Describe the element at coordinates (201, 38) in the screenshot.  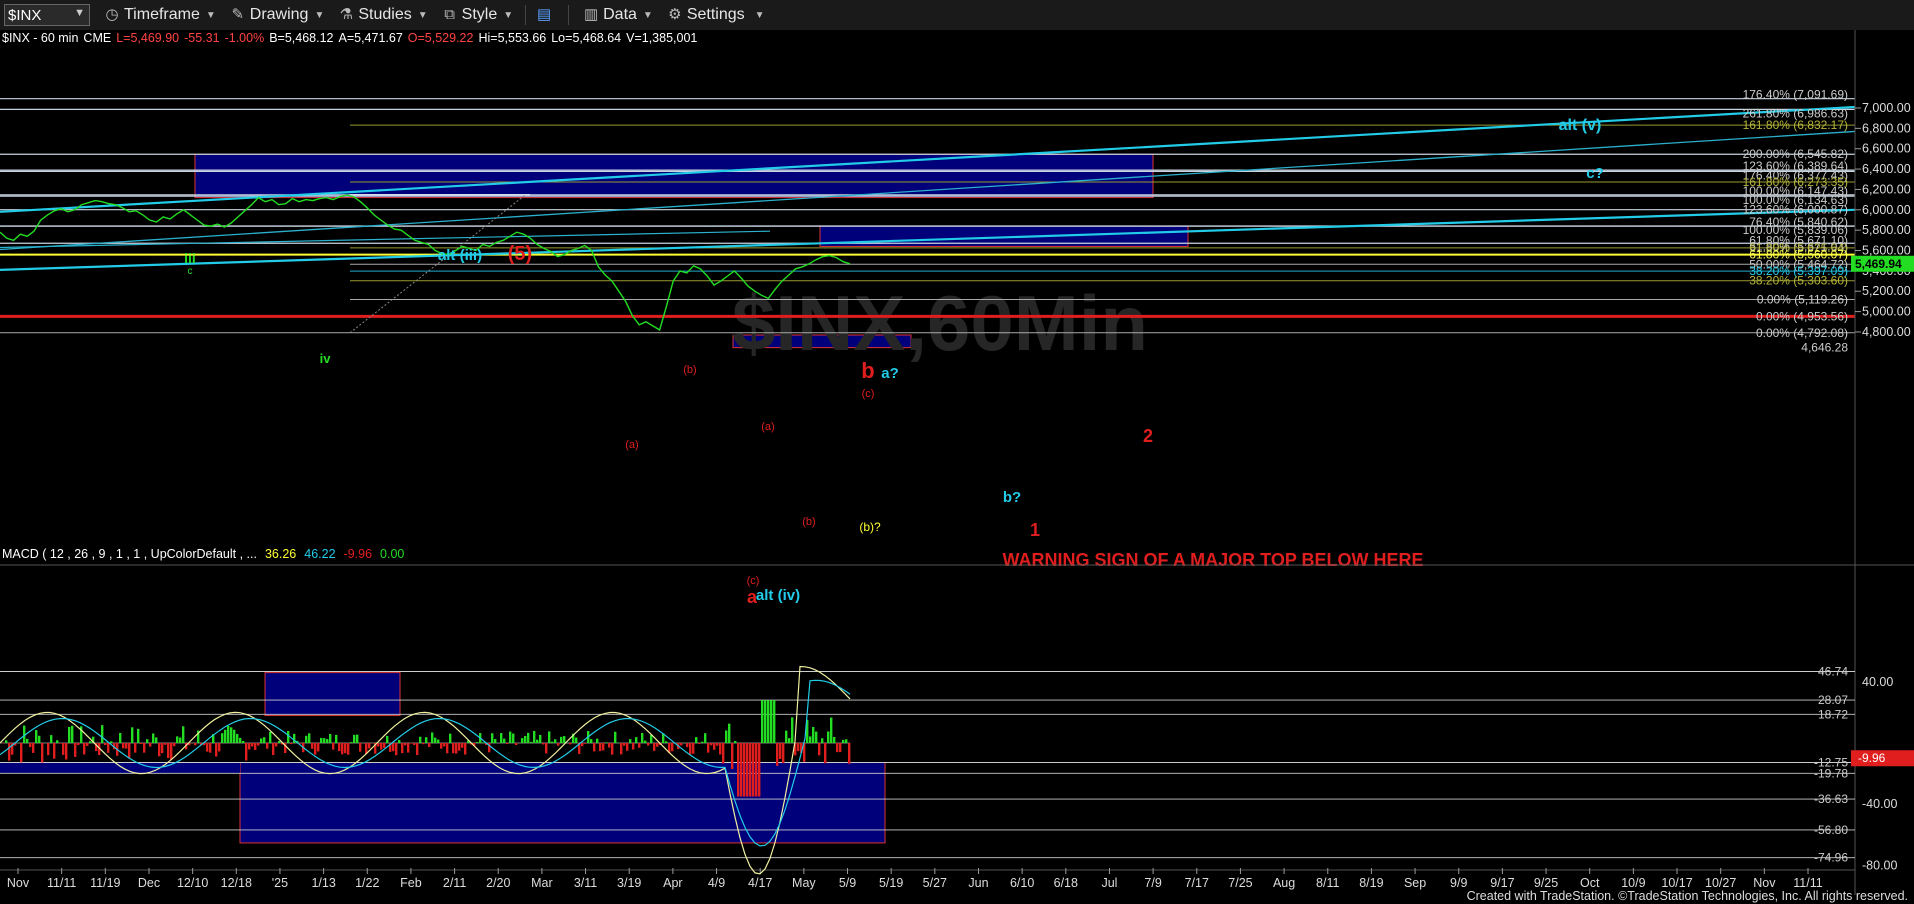
I see `header-change: -55.31` at that location.